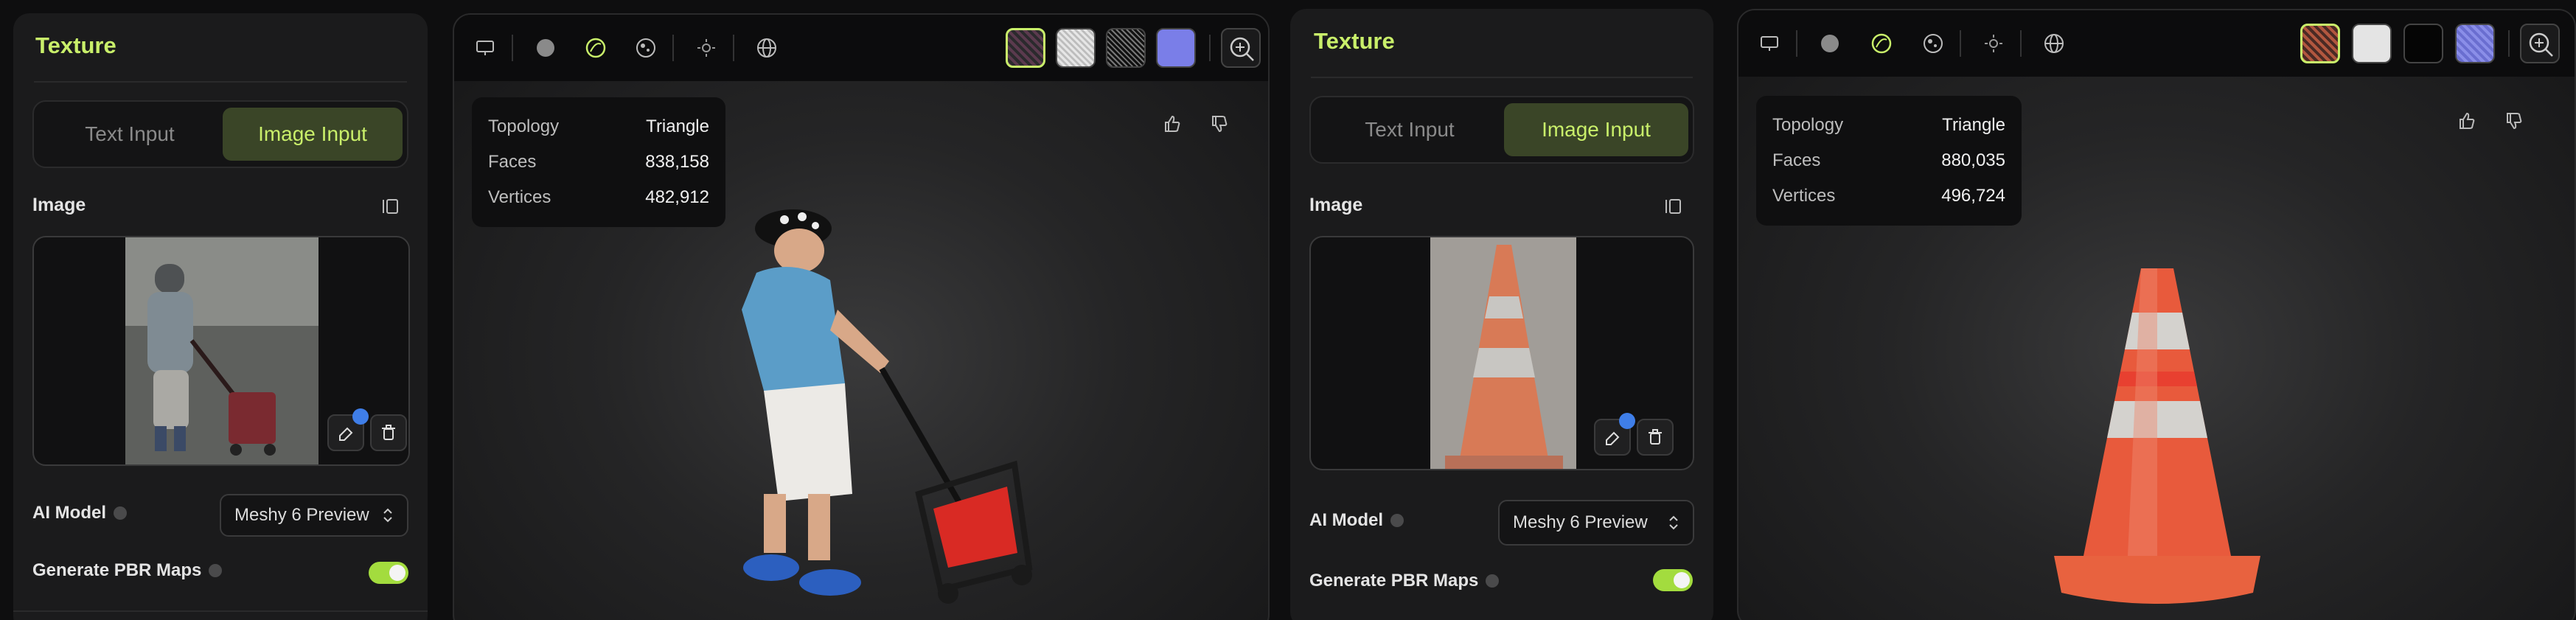 Image resolution: width=2576 pixels, height=620 pixels. I want to click on stat-value: 880,035, so click(1973, 160).